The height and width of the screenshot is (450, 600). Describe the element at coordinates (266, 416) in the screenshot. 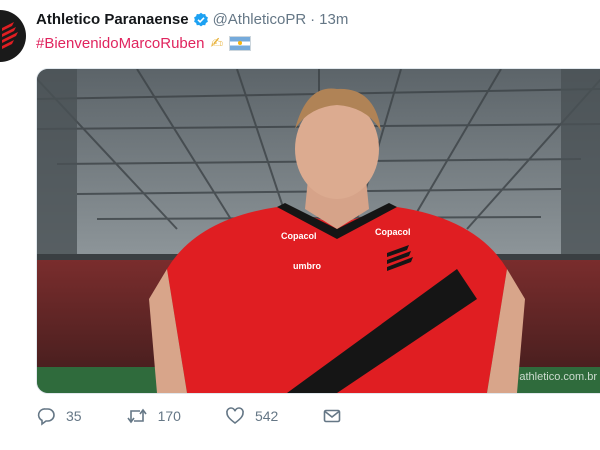

I see `like-count: 542` at that location.